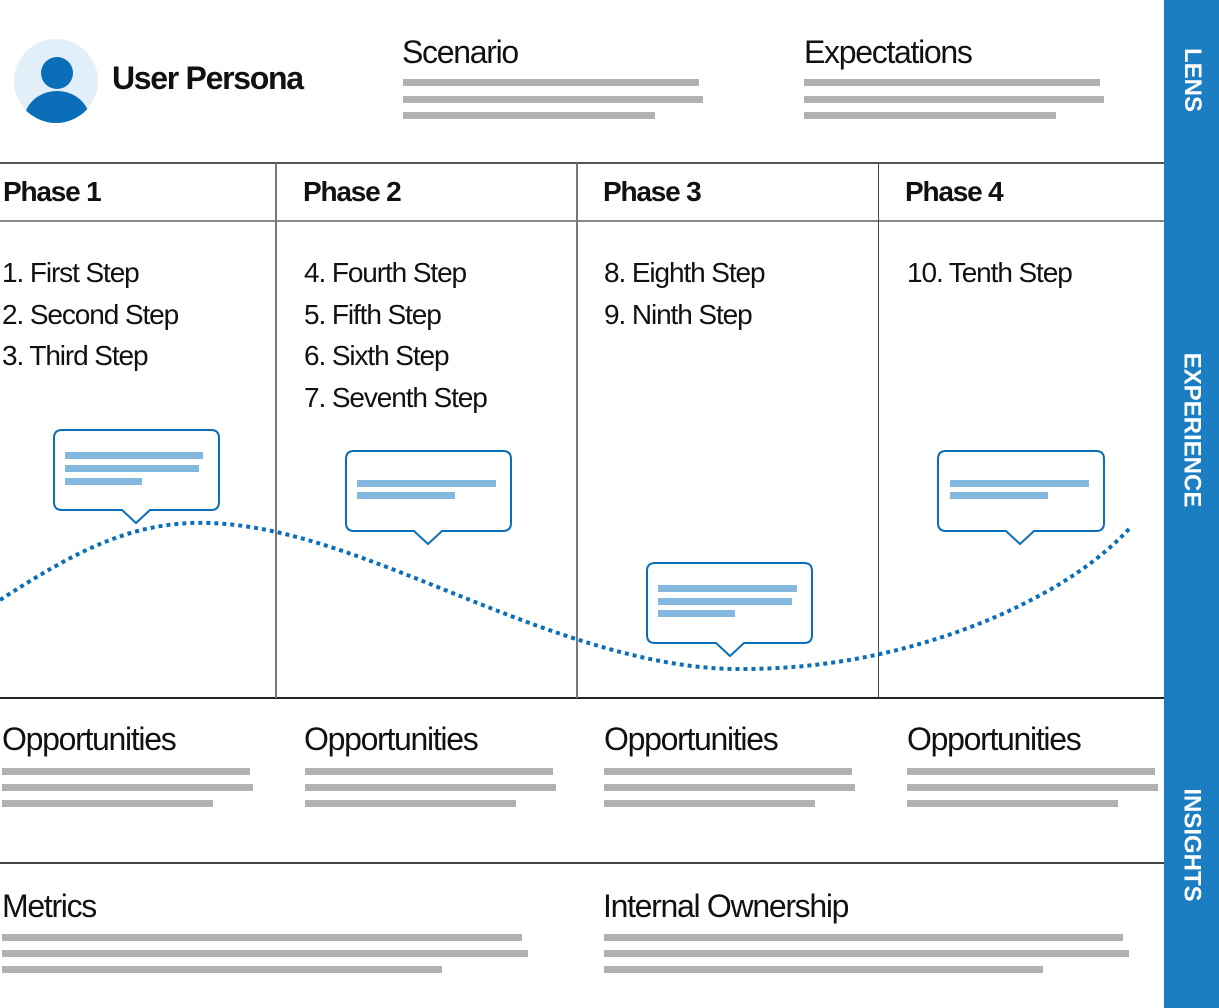  I want to click on metrics-title: Metrics, so click(49, 906).